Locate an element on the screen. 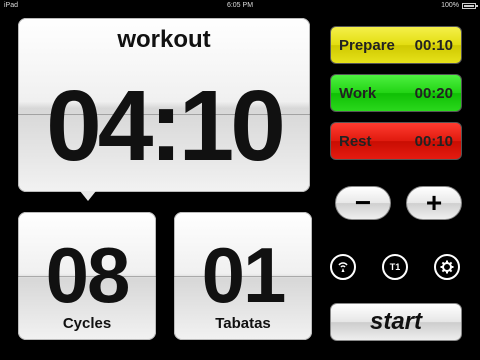 Image resolution: width=480 pixels, height=360 pixels. work-label: Work is located at coordinates (358, 93).